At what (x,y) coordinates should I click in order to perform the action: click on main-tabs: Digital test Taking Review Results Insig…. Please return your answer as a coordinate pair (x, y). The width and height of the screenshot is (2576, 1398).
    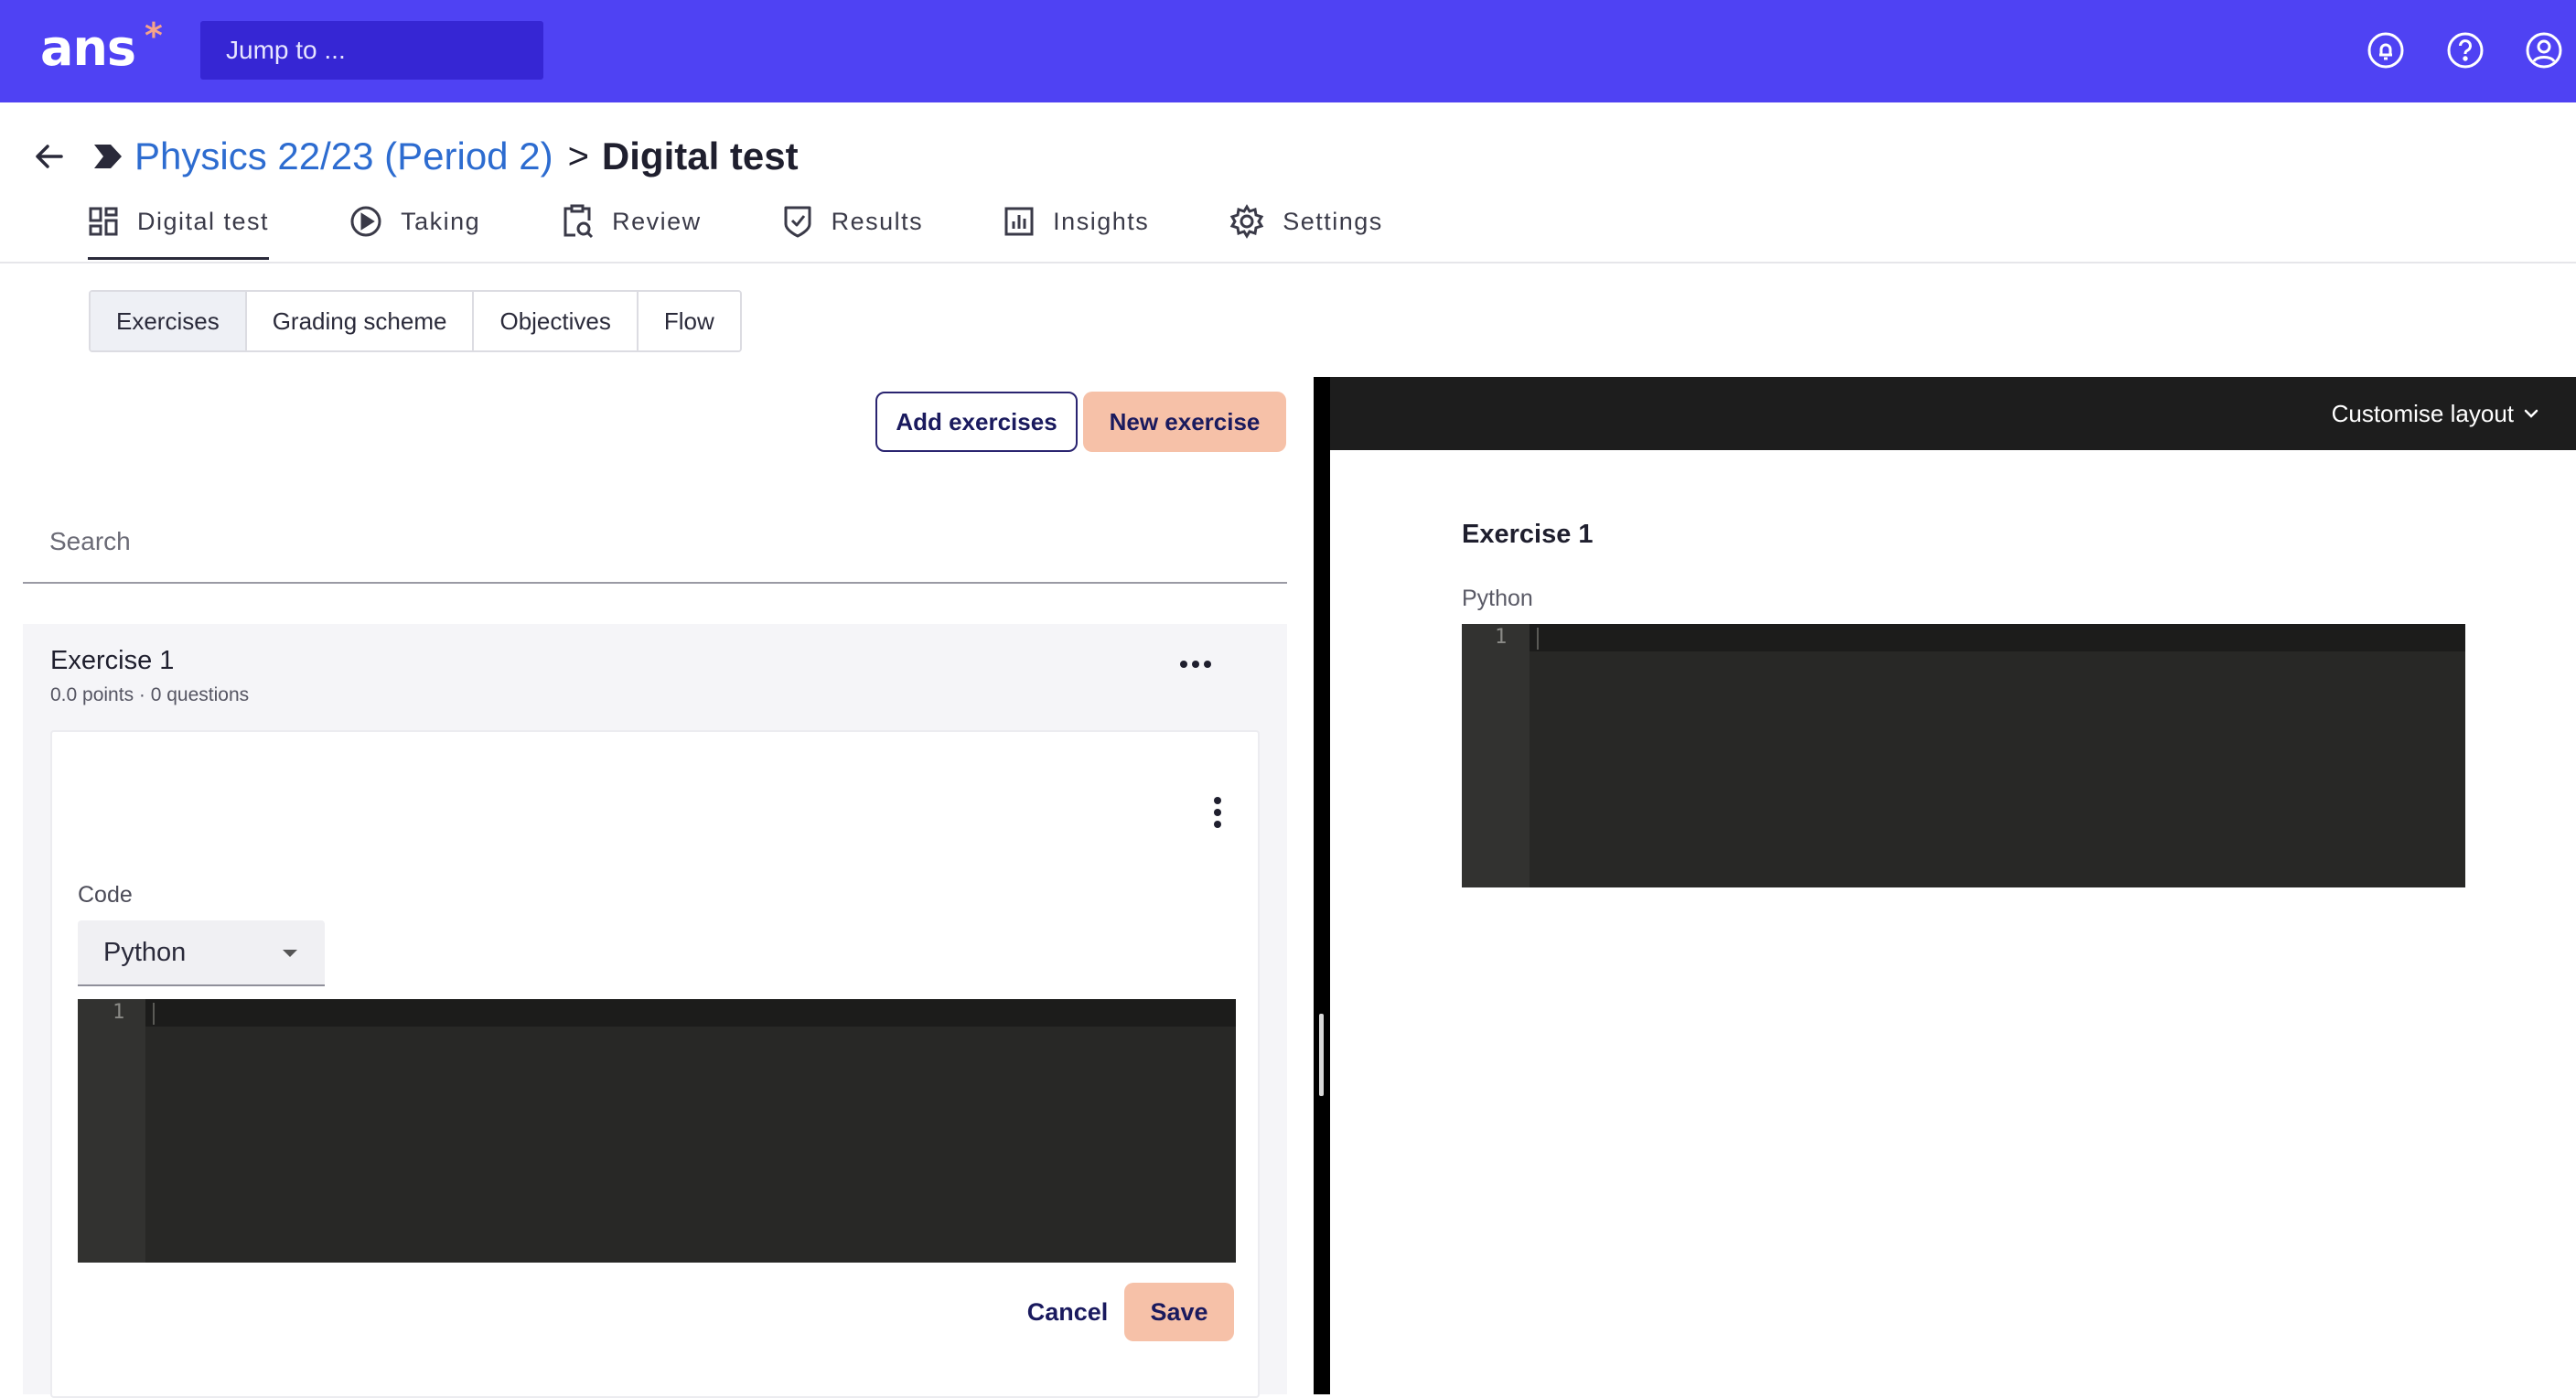
    Looking at the image, I should click on (776, 228).